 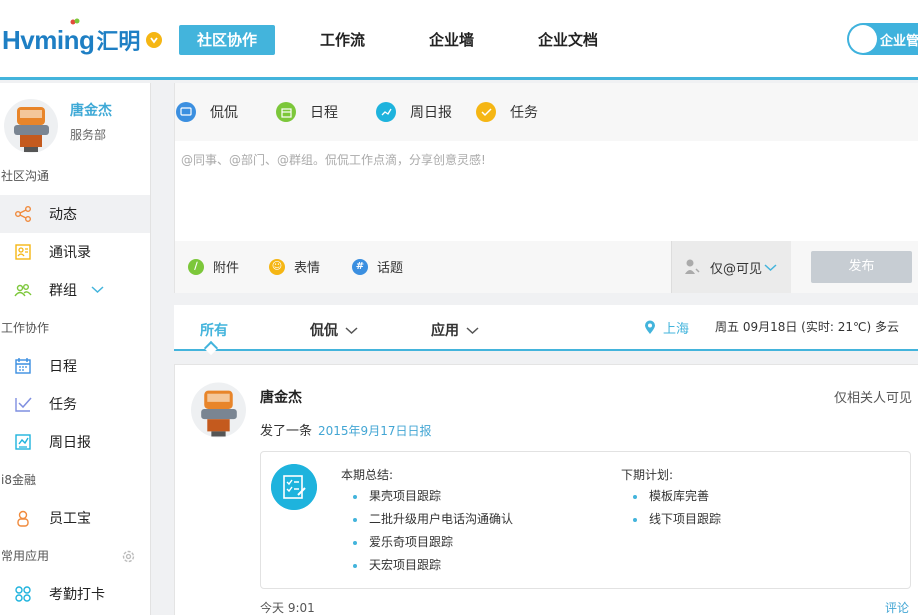 I want to click on report-document-icon, so click(x=294, y=487).